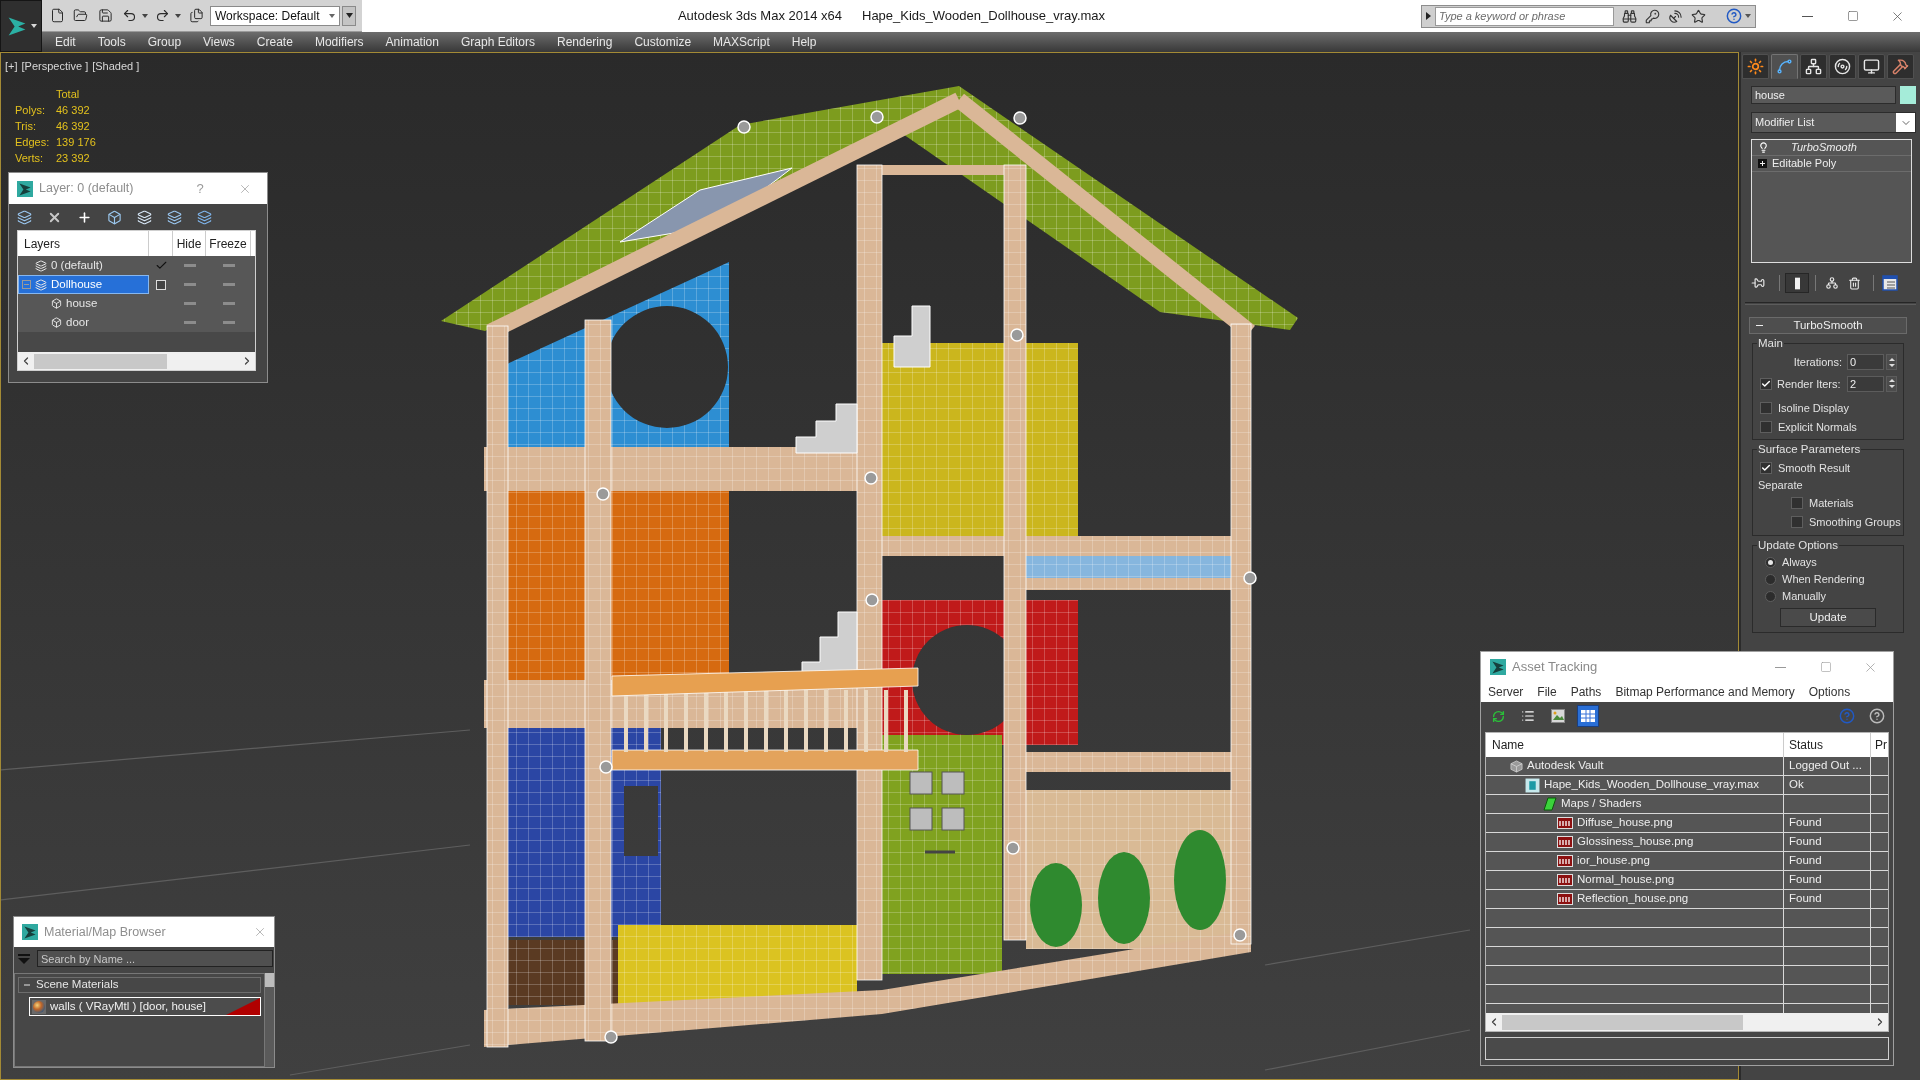 This screenshot has height=1080, width=1920. I want to click on pin-icon, so click(1758, 283).